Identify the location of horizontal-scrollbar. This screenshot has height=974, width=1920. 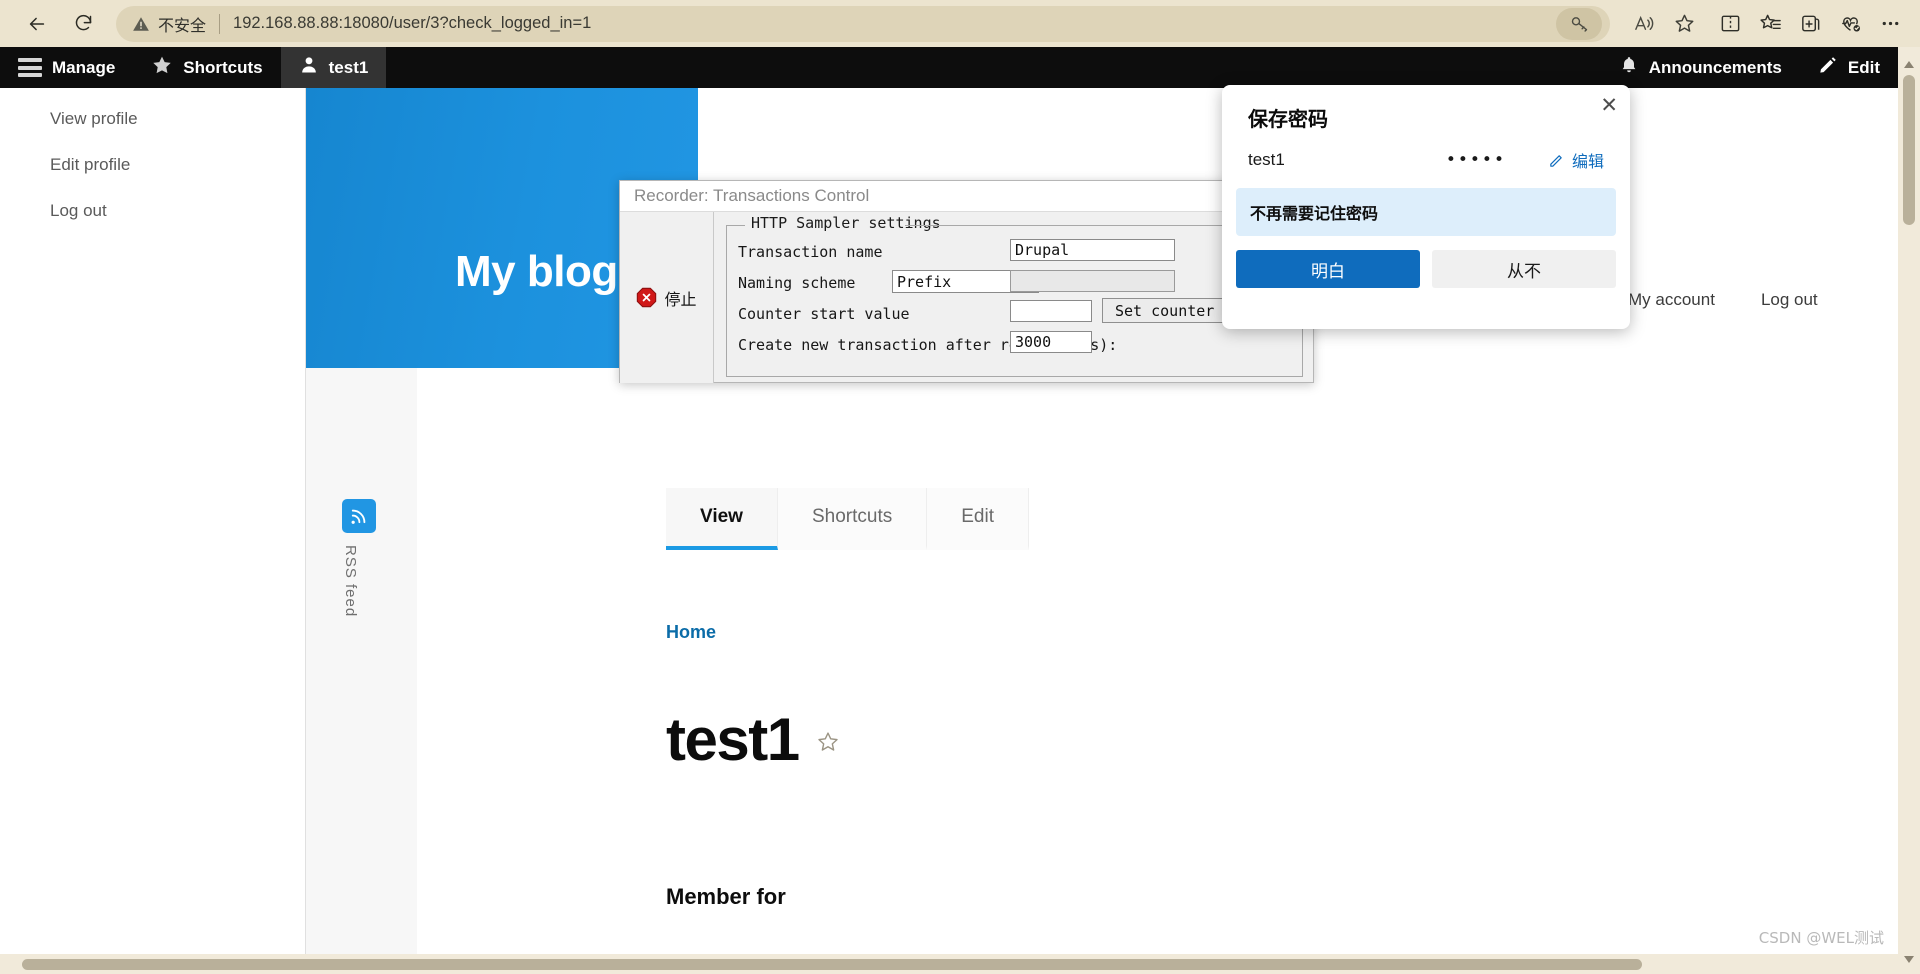
(949, 964).